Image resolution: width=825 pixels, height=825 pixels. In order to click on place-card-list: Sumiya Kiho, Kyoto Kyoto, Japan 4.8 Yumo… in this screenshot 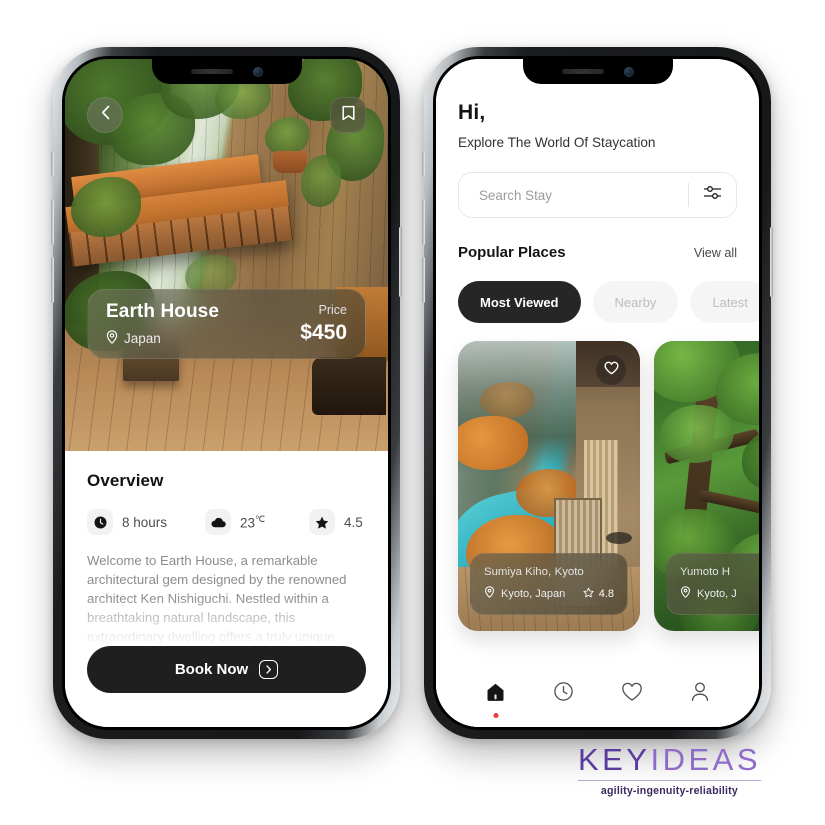, I will do `click(608, 486)`.